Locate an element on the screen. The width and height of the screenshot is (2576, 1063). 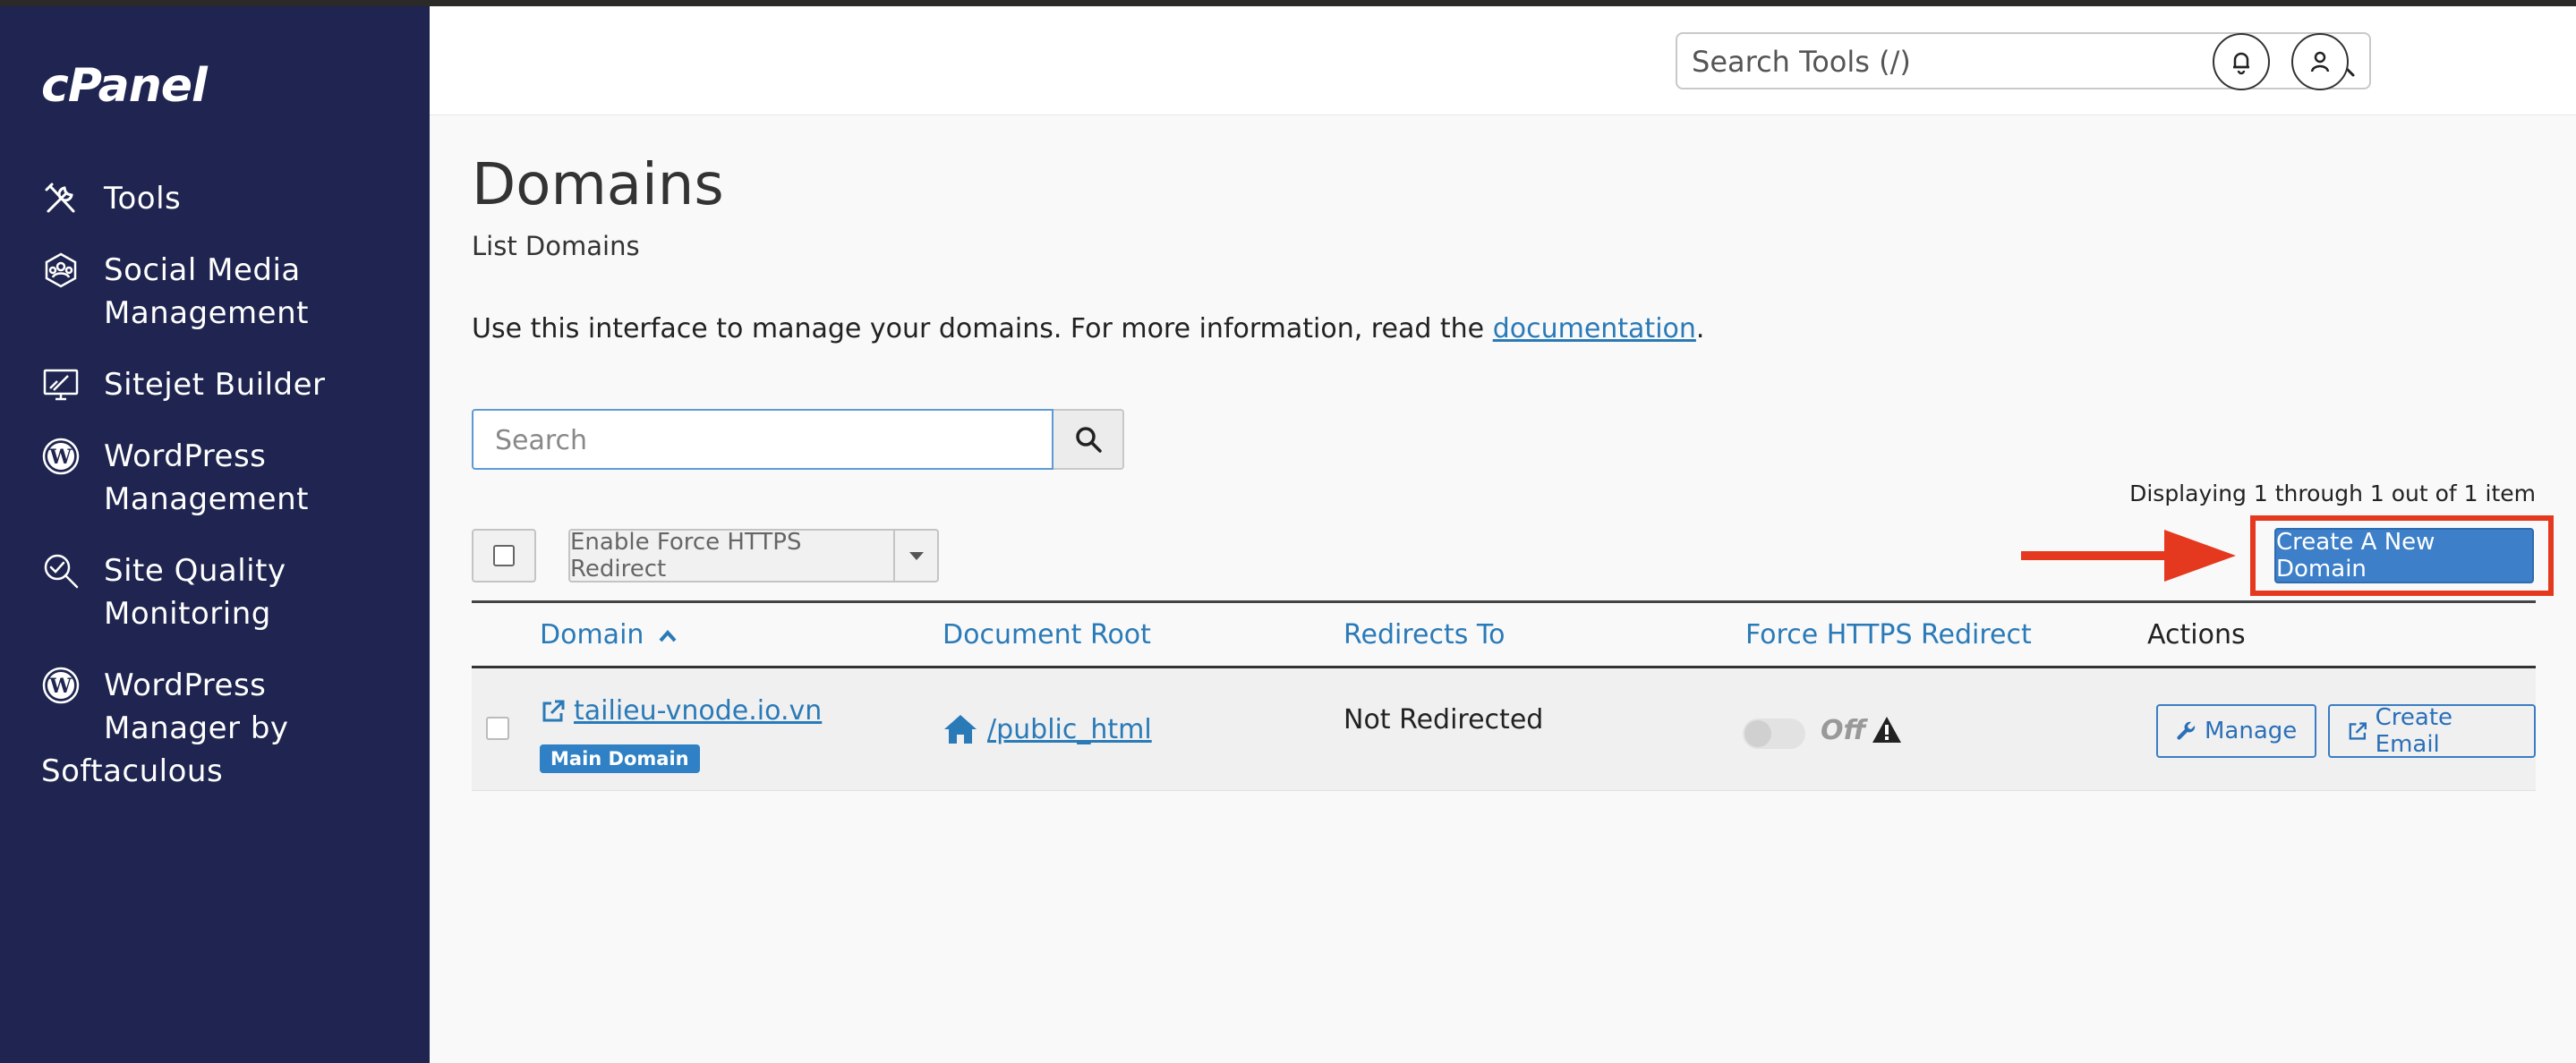
social-media-icon is located at coordinates (64, 270).